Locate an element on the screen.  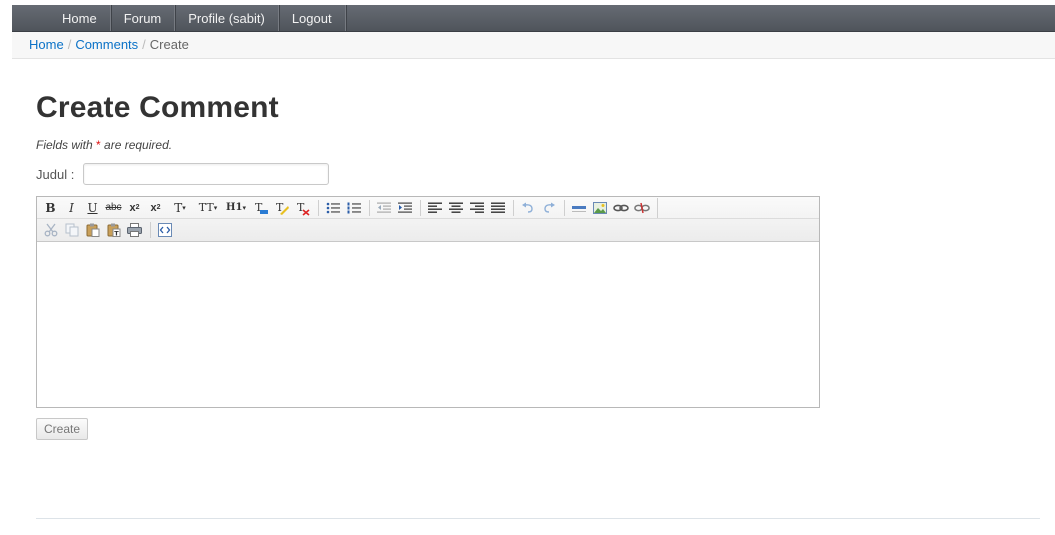
heading-icon: H1 ▾ is located at coordinates (236, 208).